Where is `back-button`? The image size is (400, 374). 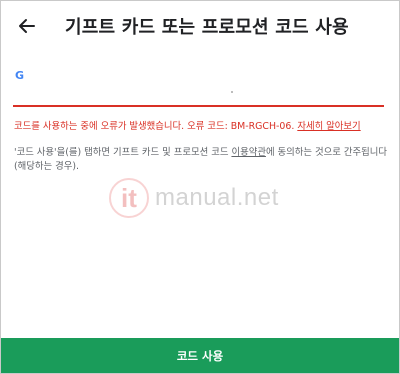 back-button is located at coordinates (27, 26).